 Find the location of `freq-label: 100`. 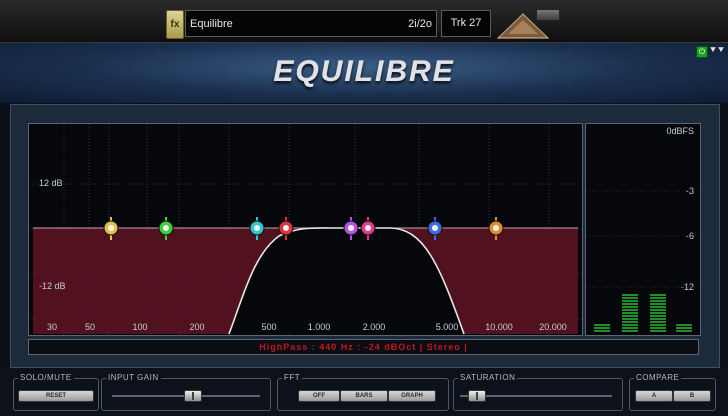

freq-label: 100 is located at coordinates (139, 327).